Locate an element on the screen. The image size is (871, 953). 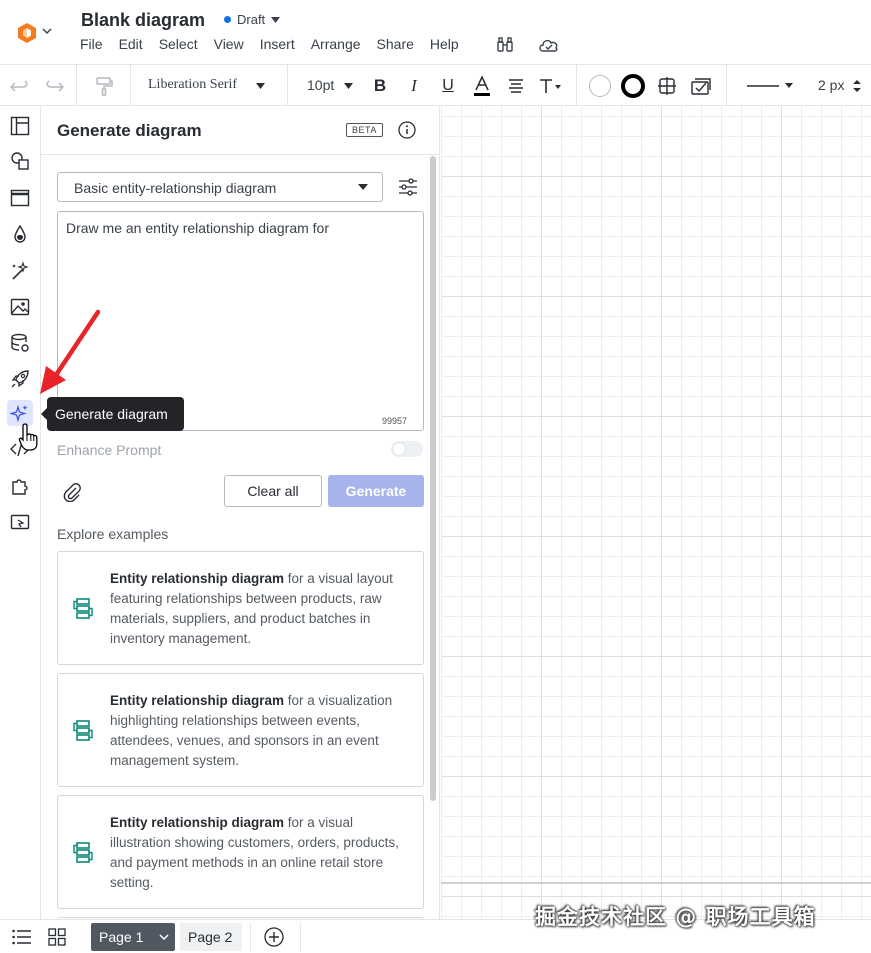
menu-edit: Edit is located at coordinates (131, 44).